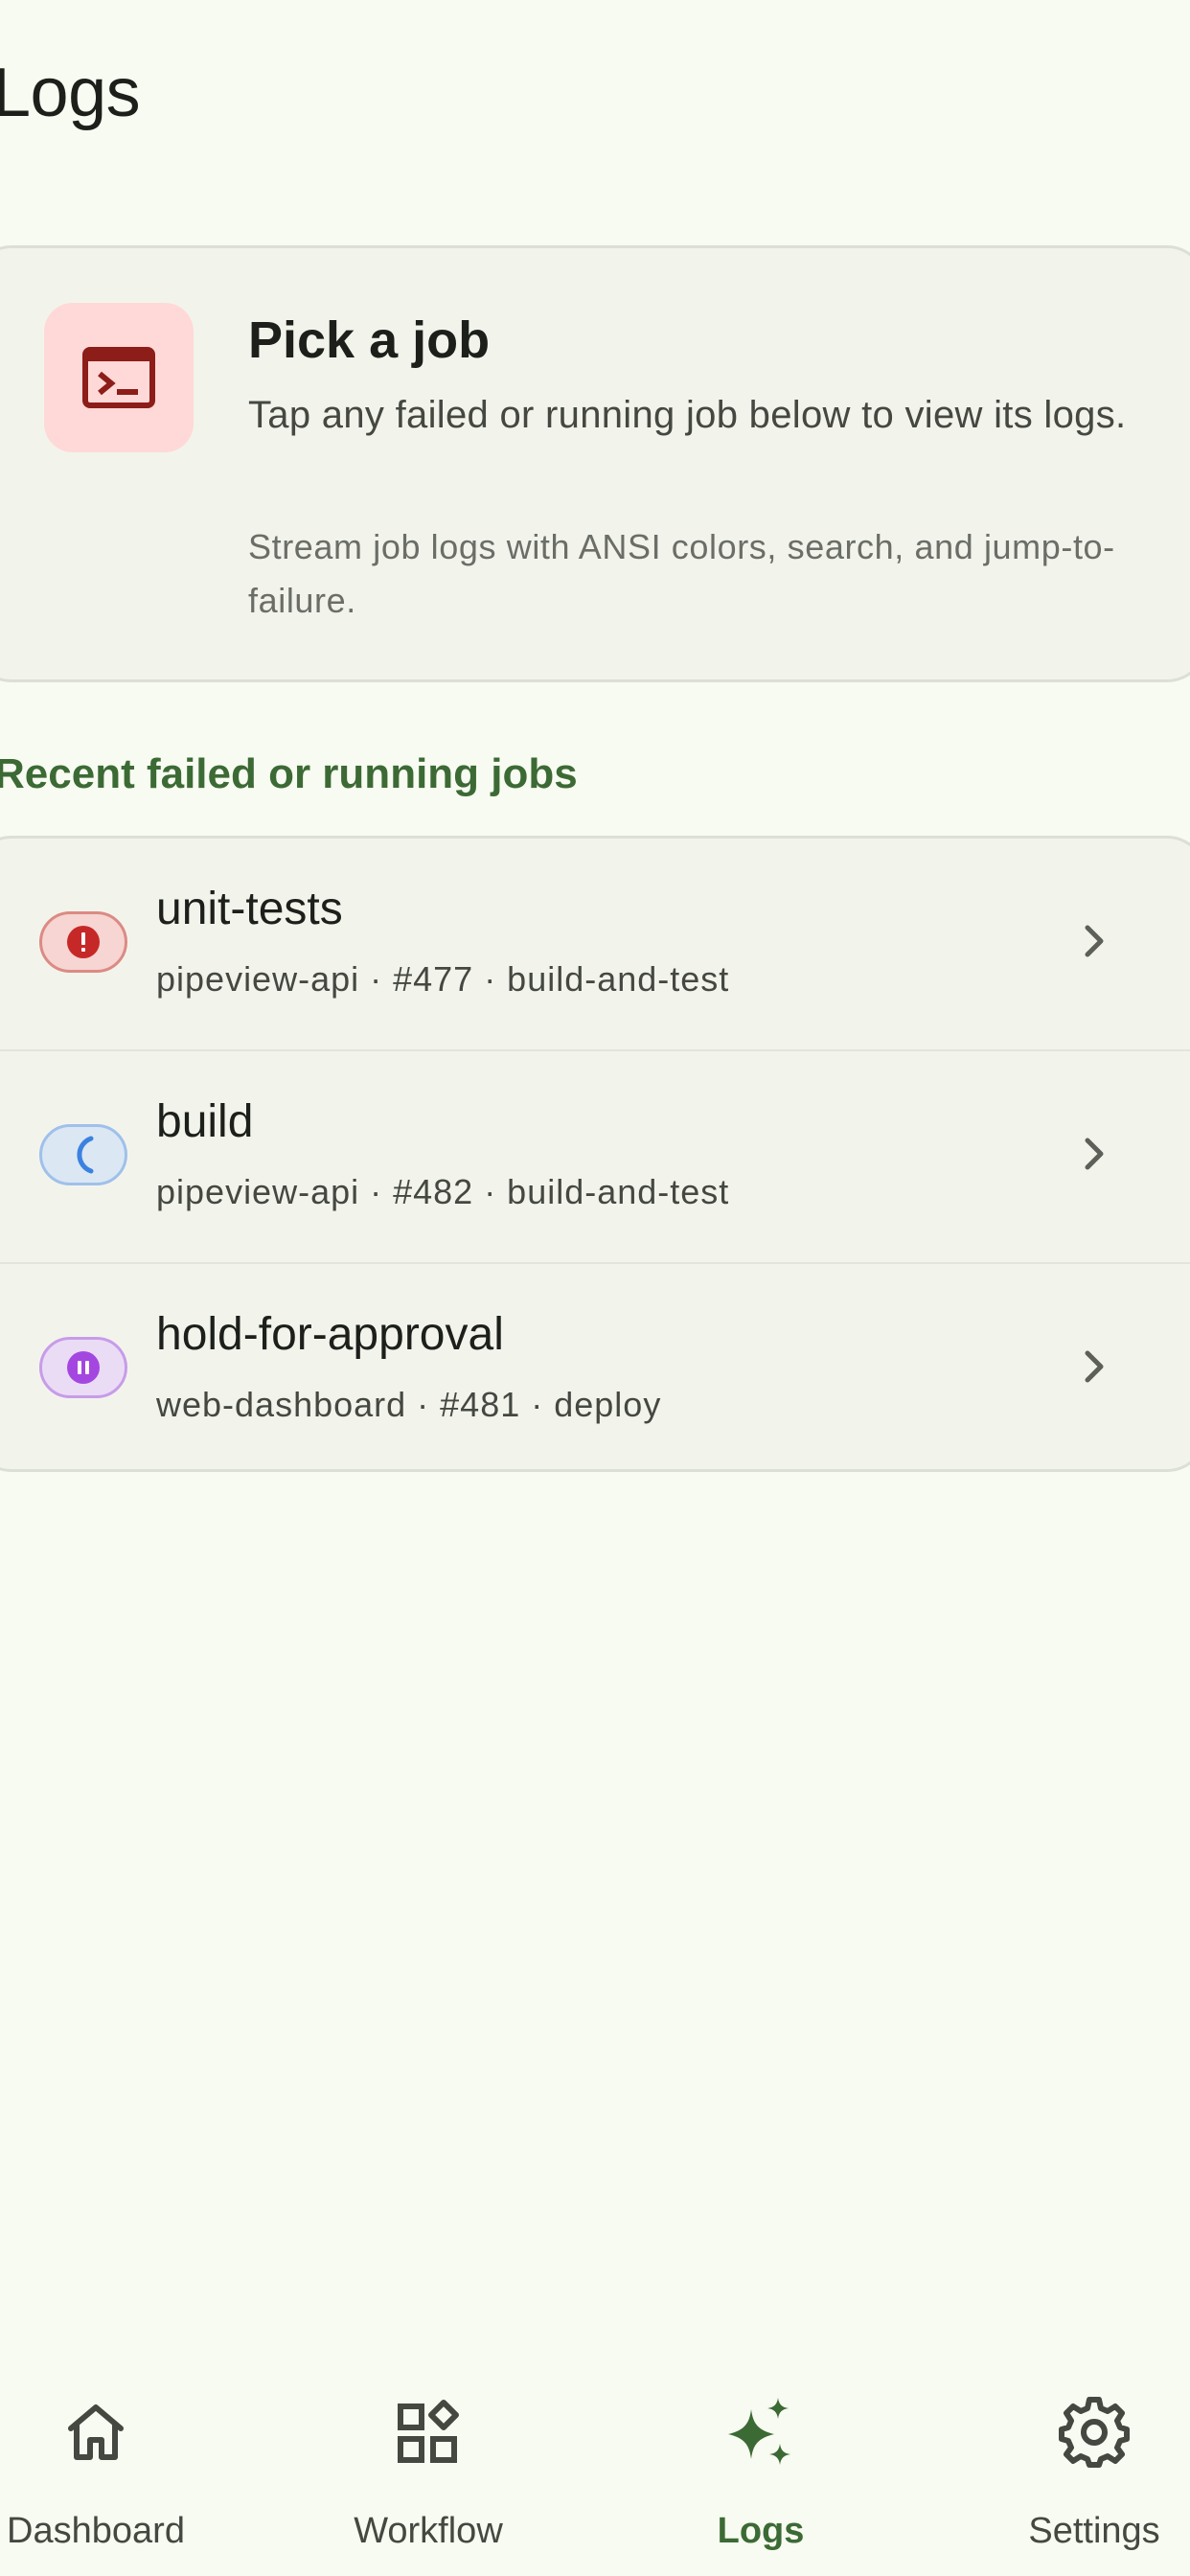 The image size is (1190, 2576). What do you see at coordinates (86, 1155) in the screenshot?
I see `spinner-icon` at bounding box center [86, 1155].